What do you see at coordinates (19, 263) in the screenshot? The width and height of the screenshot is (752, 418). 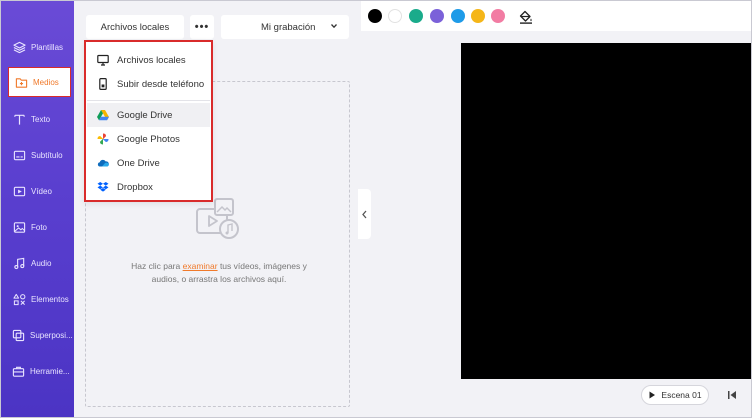 I see `music-icon` at bounding box center [19, 263].